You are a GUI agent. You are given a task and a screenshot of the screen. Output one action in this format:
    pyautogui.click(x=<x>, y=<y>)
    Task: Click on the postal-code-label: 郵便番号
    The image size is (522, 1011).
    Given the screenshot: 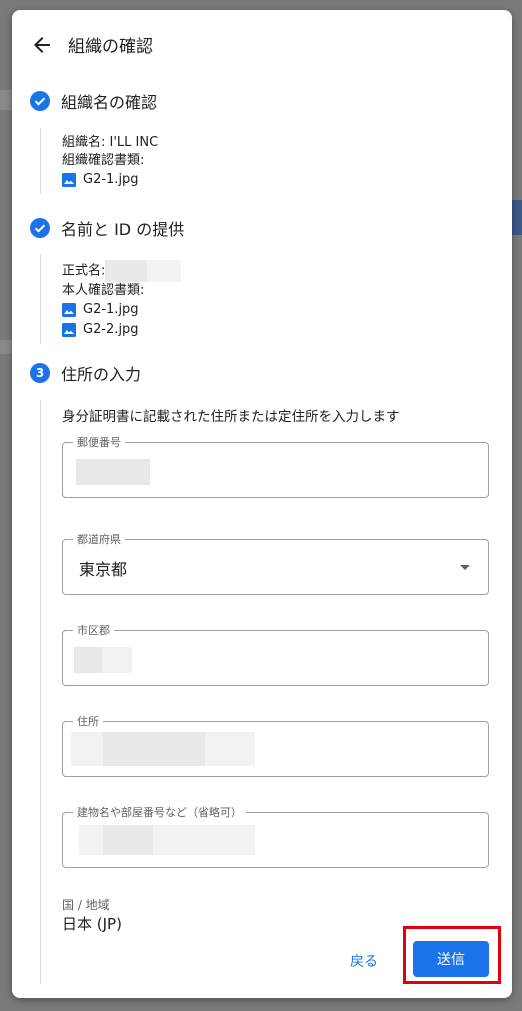 What is the action you would take?
    pyautogui.click(x=99, y=442)
    